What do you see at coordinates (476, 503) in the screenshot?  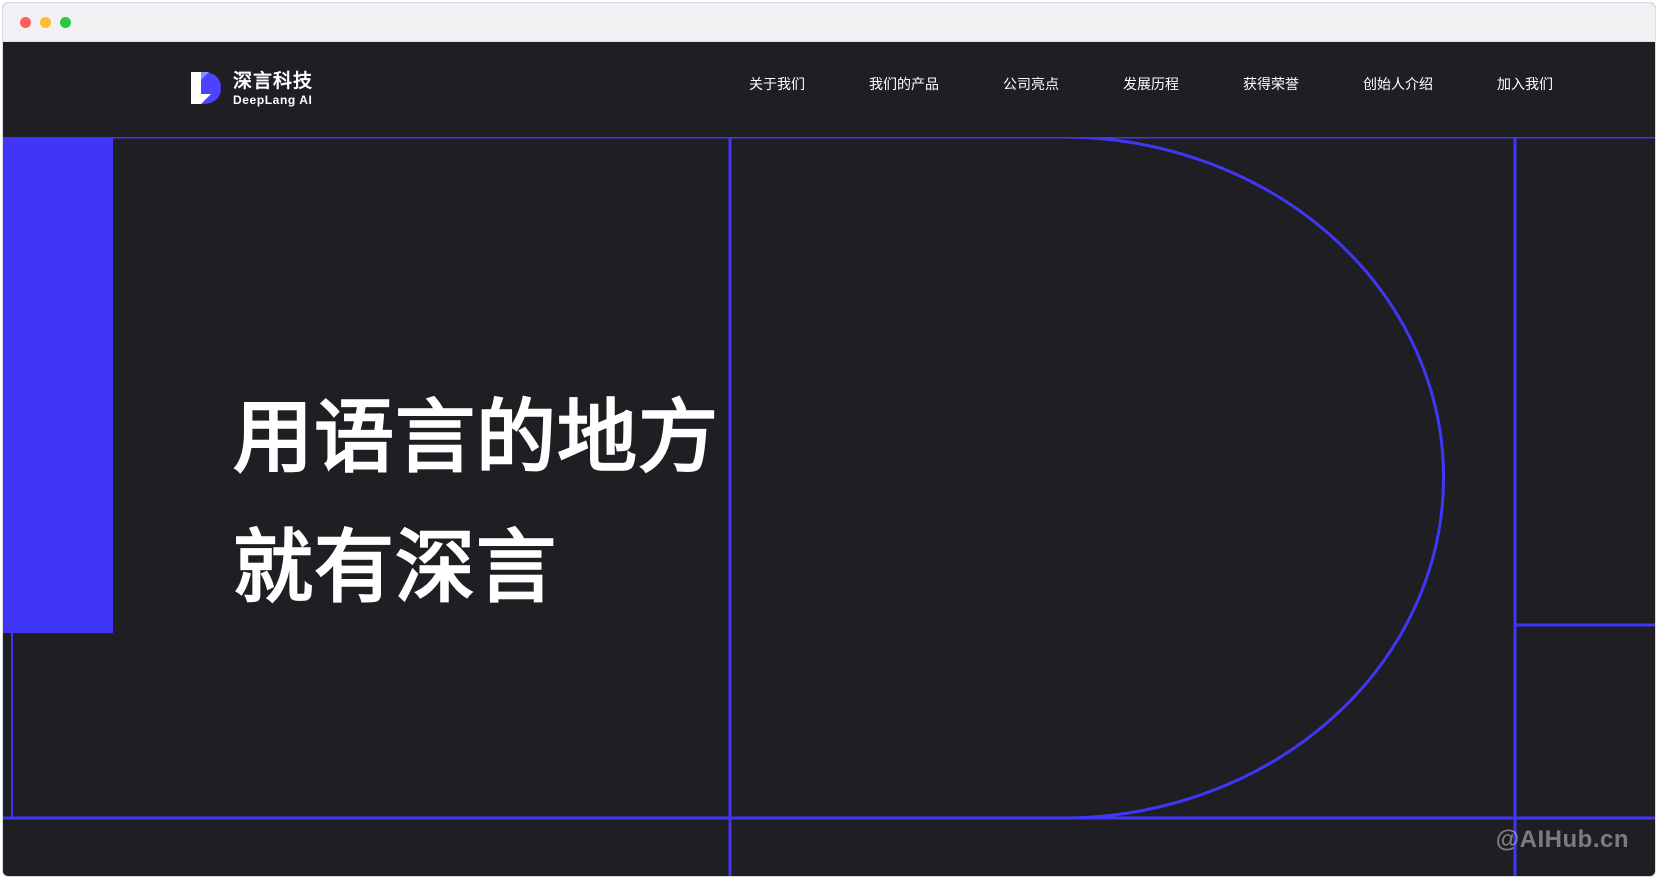 I see `hero-headline: 用语言的地方 就有深言` at bounding box center [476, 503].